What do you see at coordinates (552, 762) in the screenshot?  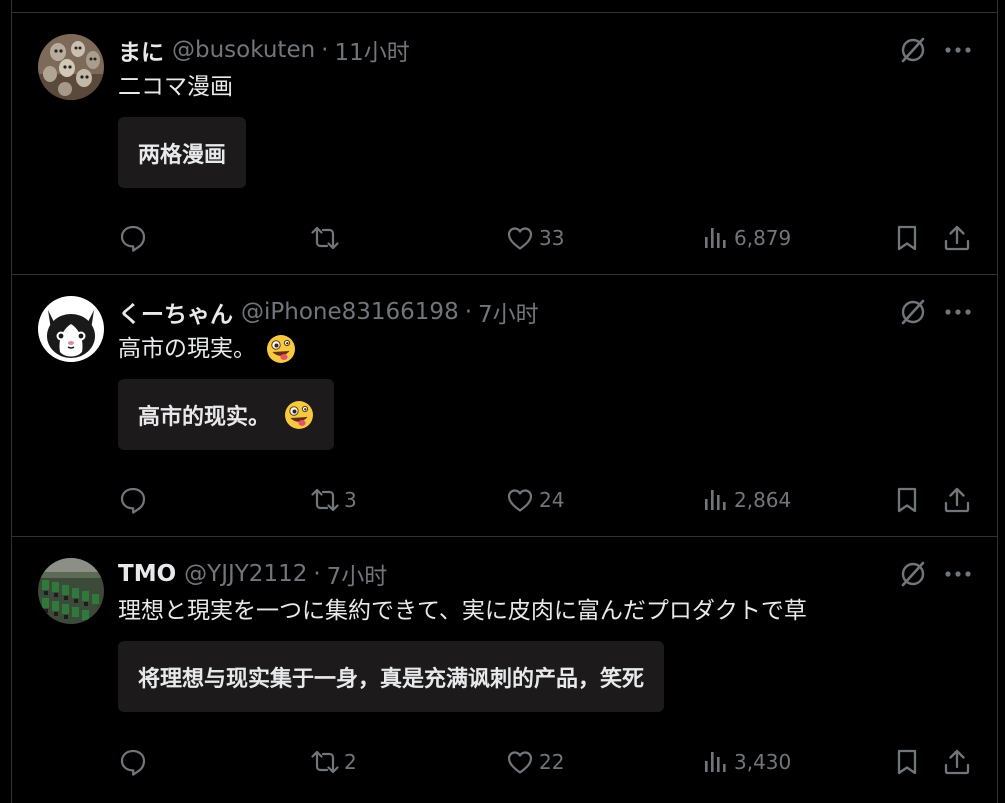 I see `like-count: 22` at bounding box center [552, 762].